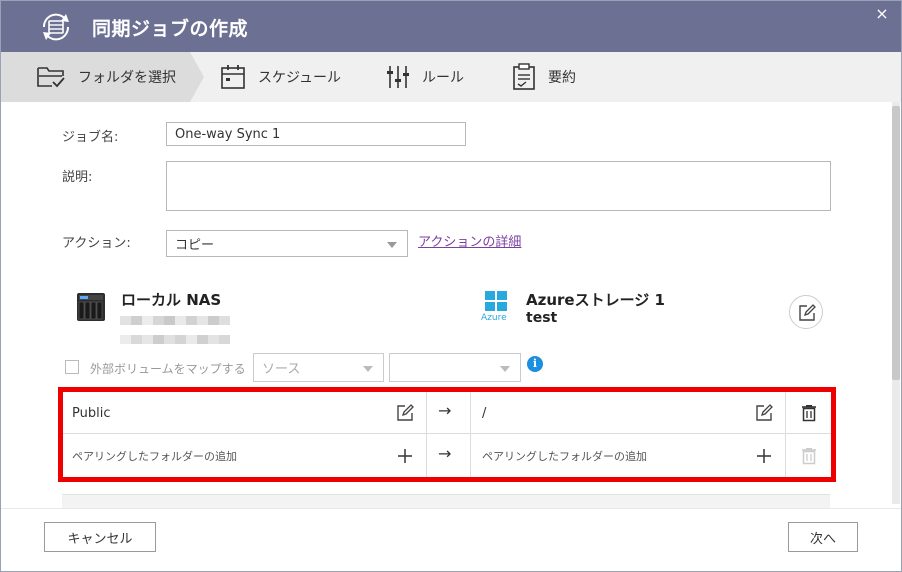 The width and height of the screenshot is (902, 572). I want to click on step-rules: ルール, so click(425, 77).